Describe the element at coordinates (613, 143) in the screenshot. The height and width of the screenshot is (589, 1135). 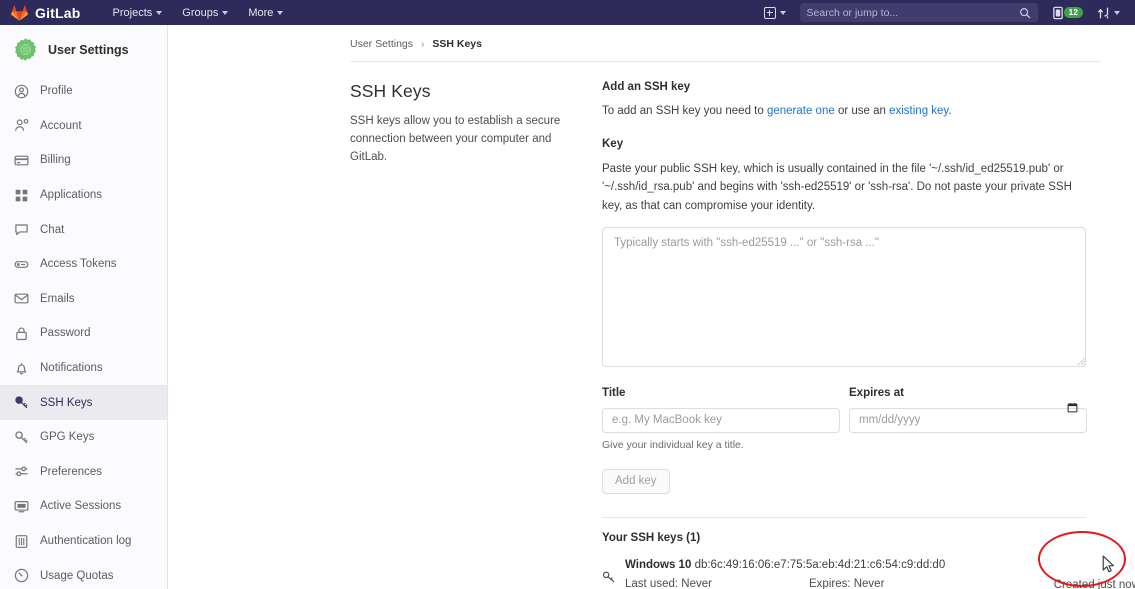
I see `key-field-label: Key` at that location.